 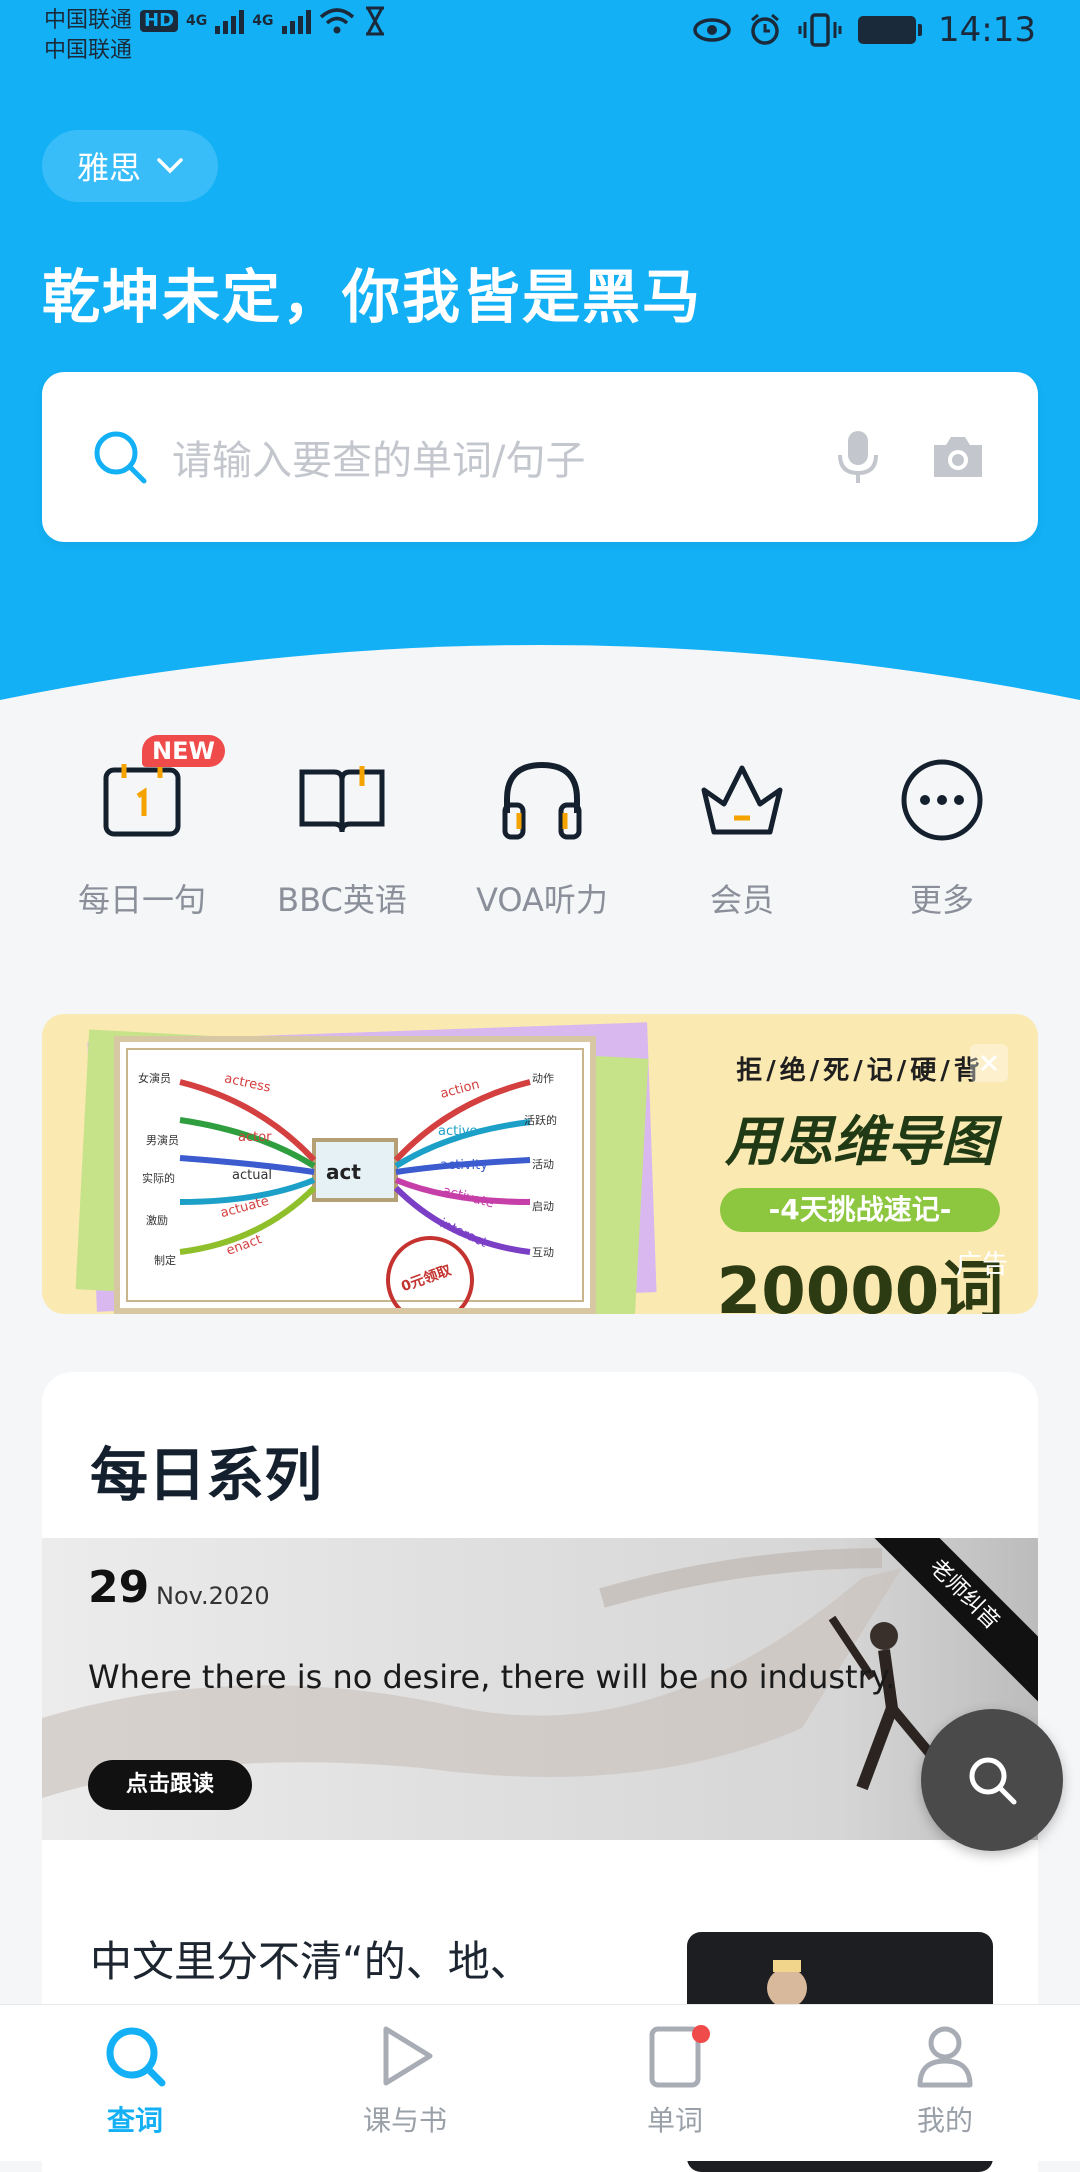 I want to click on status-bar: 中国联通 HD 4G 4G 中国联通 90 14:13, so click(x=540, y=40).